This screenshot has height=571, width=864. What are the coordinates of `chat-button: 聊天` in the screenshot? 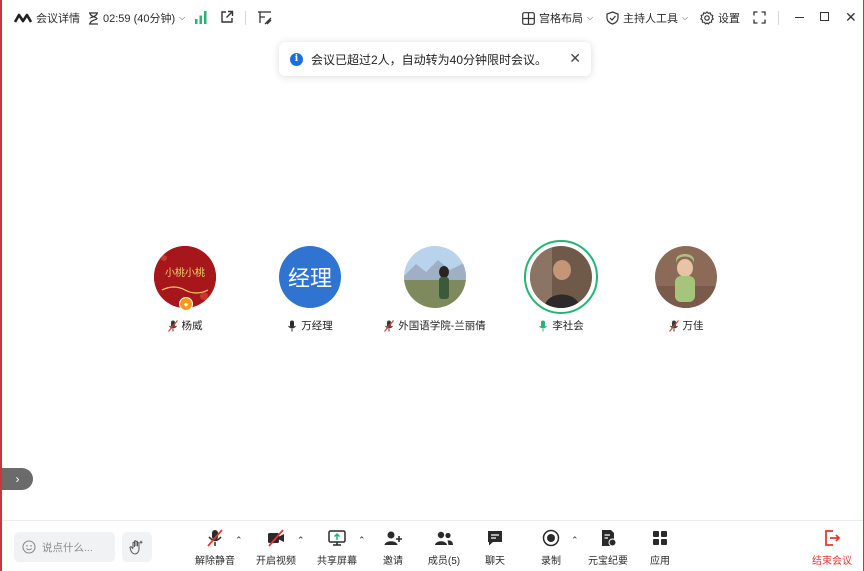 It's located at (495, 547).